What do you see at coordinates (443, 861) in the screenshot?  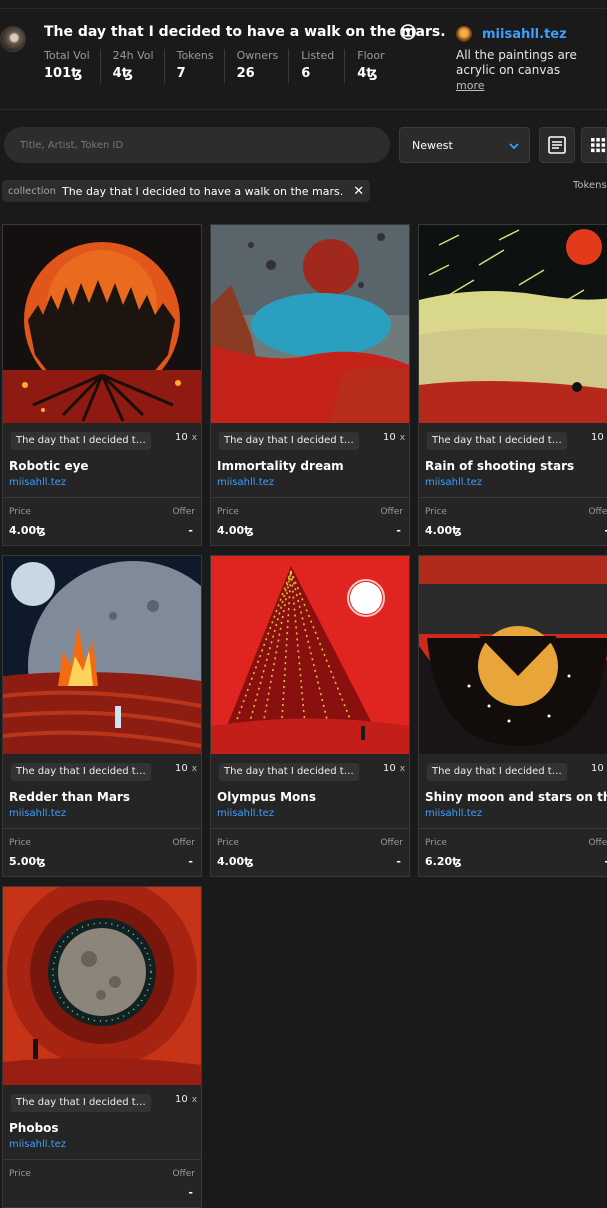 I see `card-price: 6.20ꜩ` at bounding box center [443, 861].